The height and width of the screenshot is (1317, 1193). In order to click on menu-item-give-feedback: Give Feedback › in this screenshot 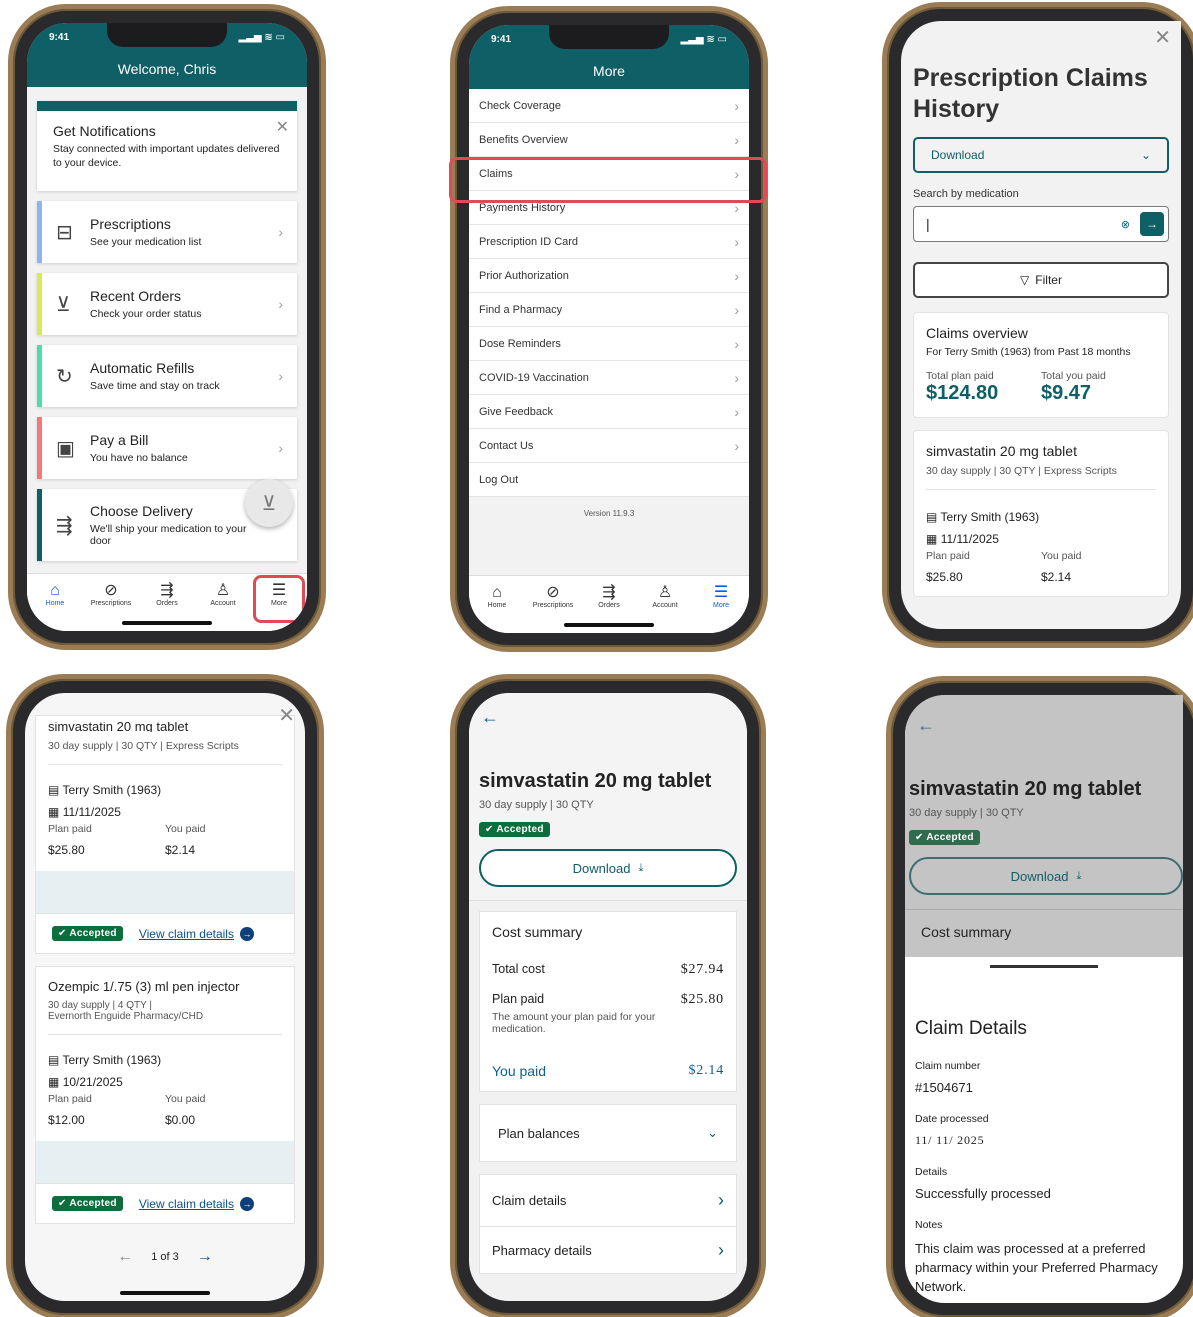, I will do `click(609, 412)`.